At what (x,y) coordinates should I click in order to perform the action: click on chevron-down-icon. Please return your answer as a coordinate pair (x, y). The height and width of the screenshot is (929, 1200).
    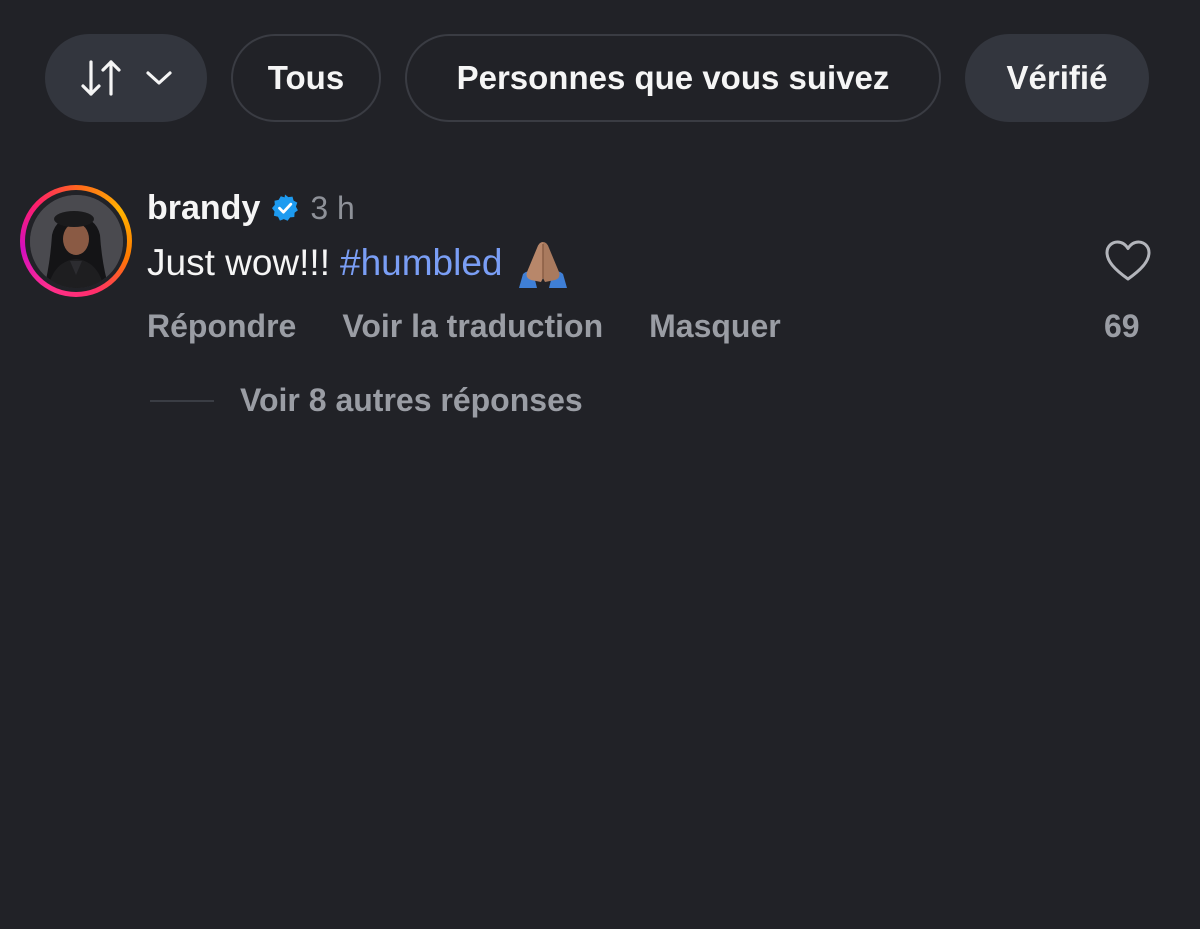
    Looking at the image, I should click on (159, 78).